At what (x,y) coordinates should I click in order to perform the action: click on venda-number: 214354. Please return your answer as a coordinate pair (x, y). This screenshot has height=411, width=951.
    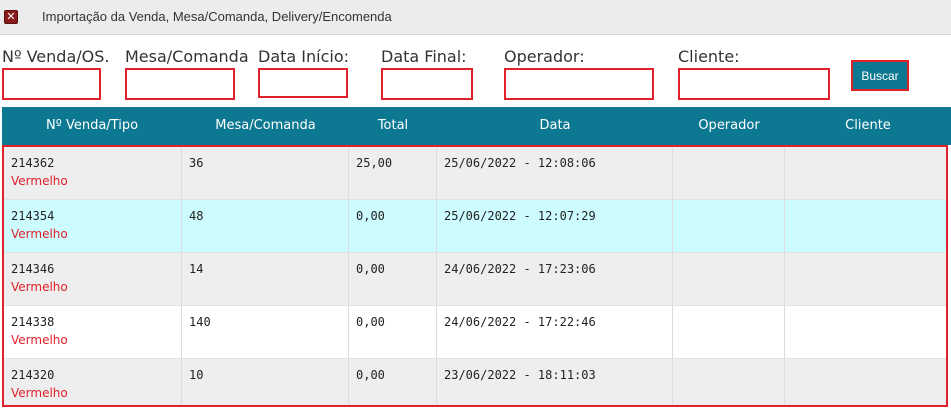
    Looking at the image, I should click on (33, 216).